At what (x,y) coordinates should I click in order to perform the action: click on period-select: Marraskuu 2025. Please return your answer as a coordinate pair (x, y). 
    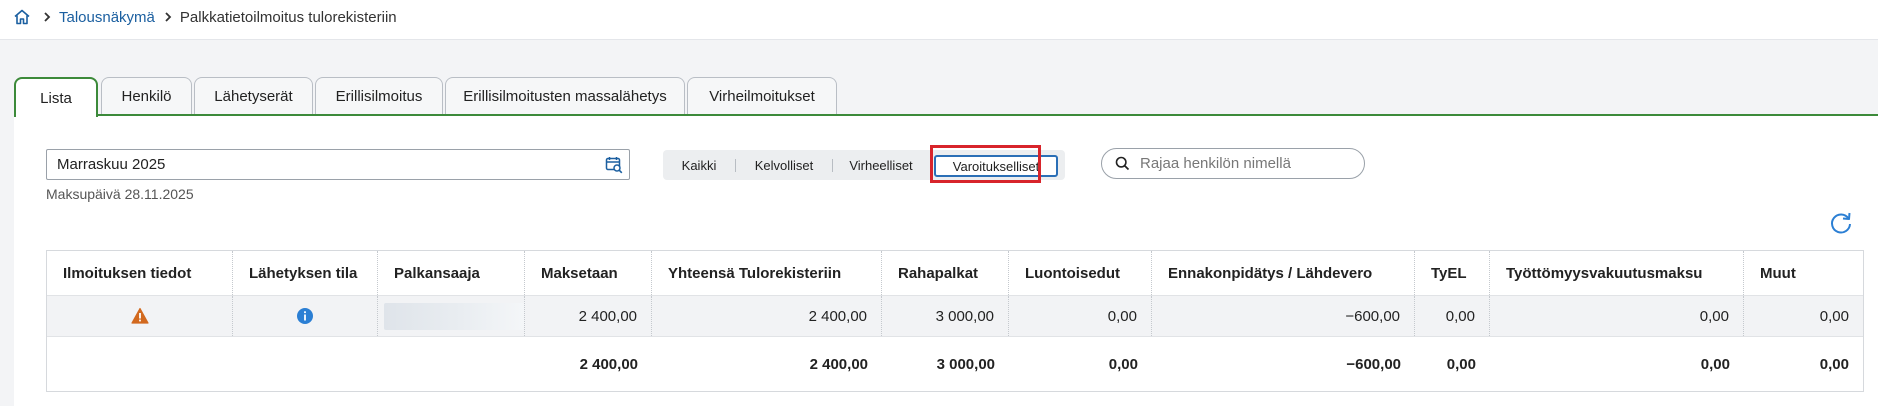
    Looking at the image, I should click on (338, 164).